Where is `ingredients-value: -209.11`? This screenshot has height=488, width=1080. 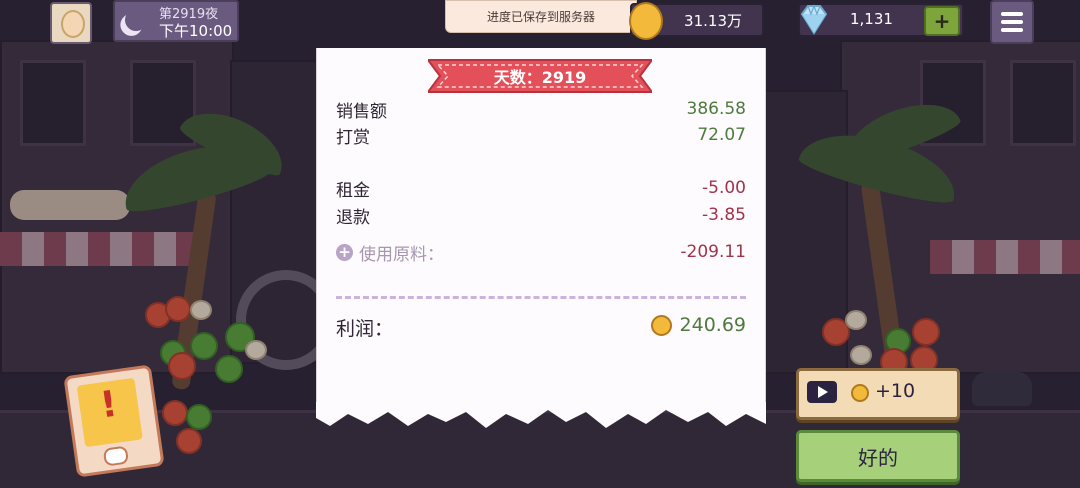 ingredients-value: -209.11 is located at coordinates (713, 252).